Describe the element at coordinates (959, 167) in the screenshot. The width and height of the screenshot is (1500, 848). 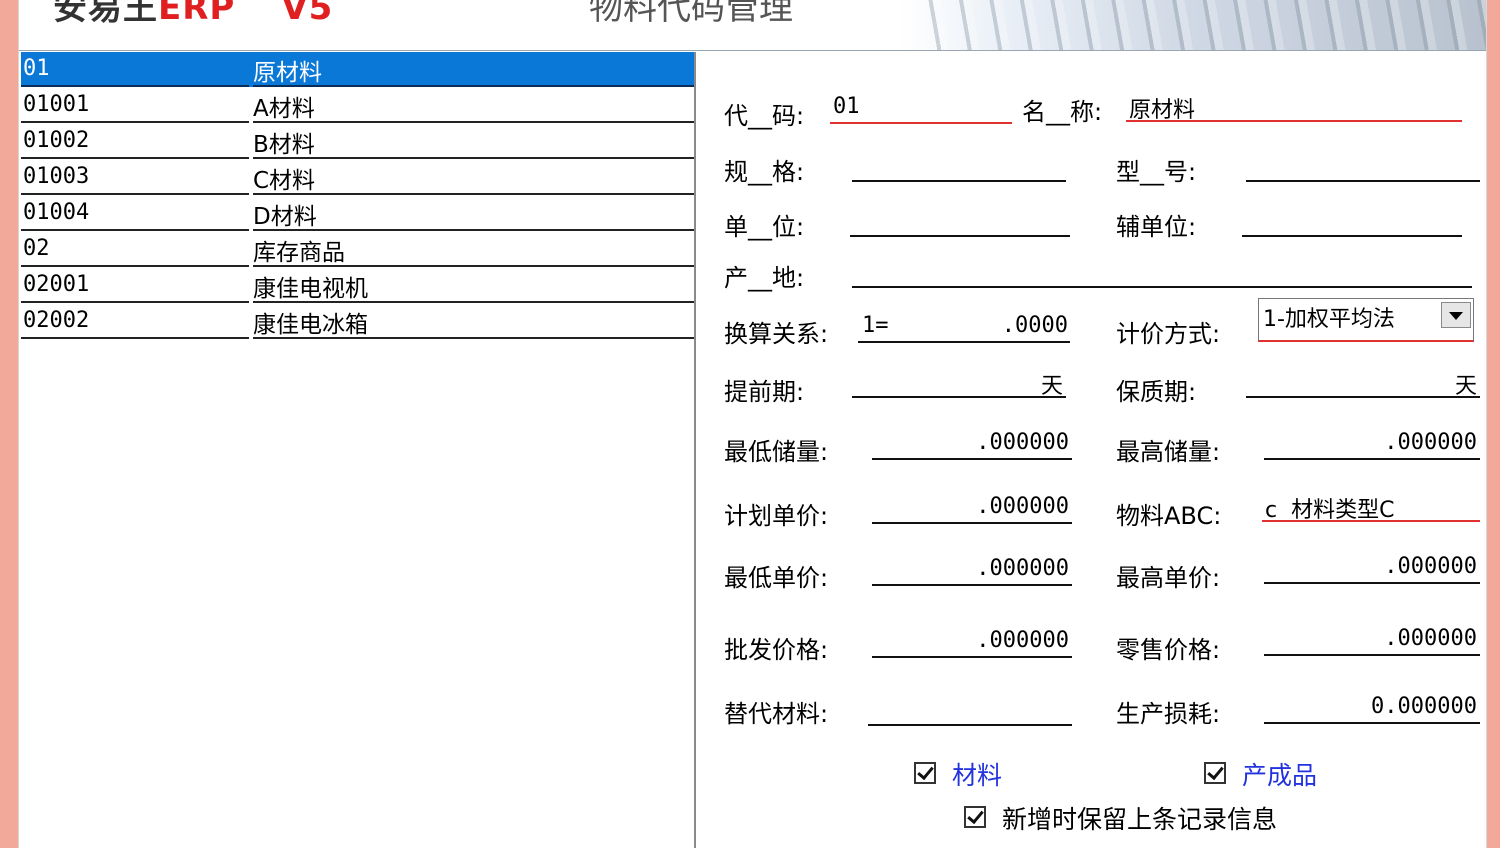
I see `spec-field` at that location.